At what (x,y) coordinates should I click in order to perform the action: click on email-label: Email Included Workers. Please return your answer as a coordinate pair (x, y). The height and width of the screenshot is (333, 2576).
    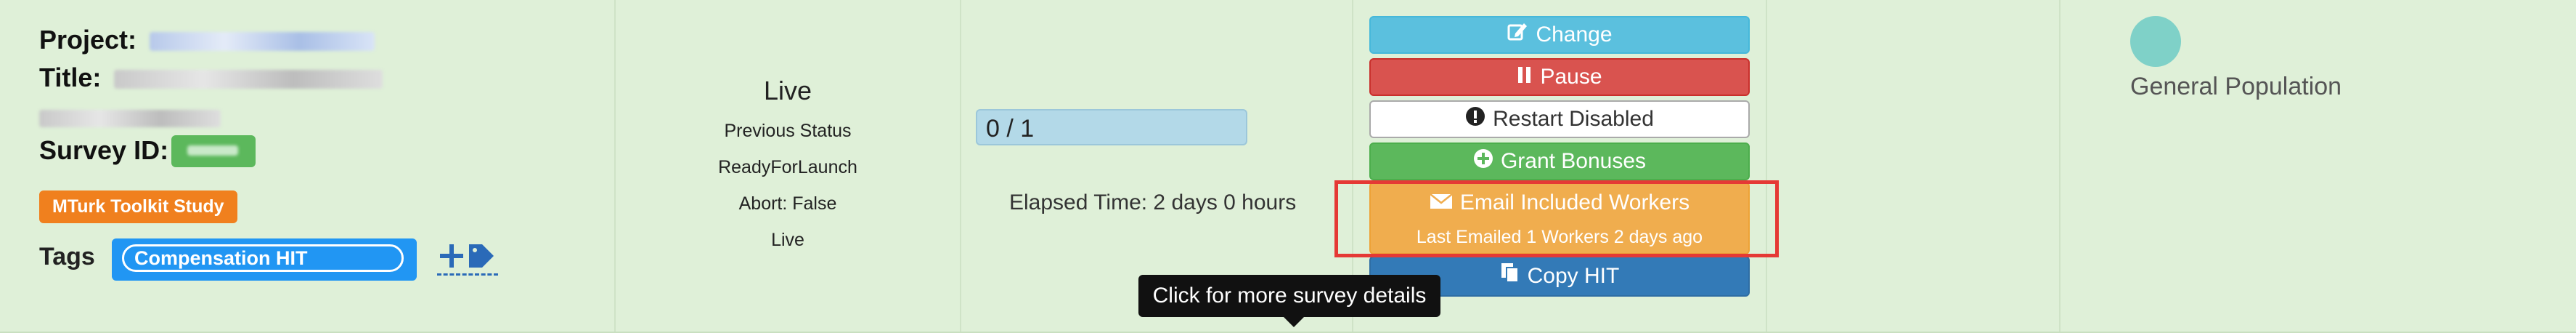
    Looking at the image, I should click on (1574, 202).